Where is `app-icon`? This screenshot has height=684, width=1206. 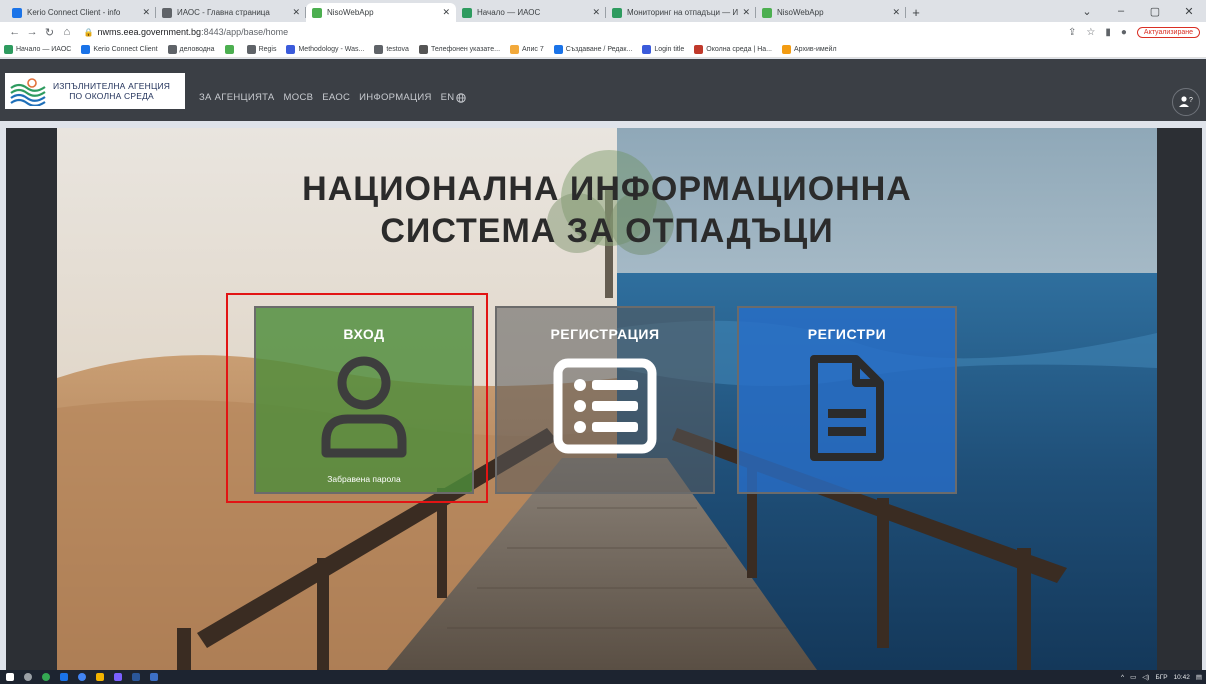 app-icon is located at coordinates (154, 677).